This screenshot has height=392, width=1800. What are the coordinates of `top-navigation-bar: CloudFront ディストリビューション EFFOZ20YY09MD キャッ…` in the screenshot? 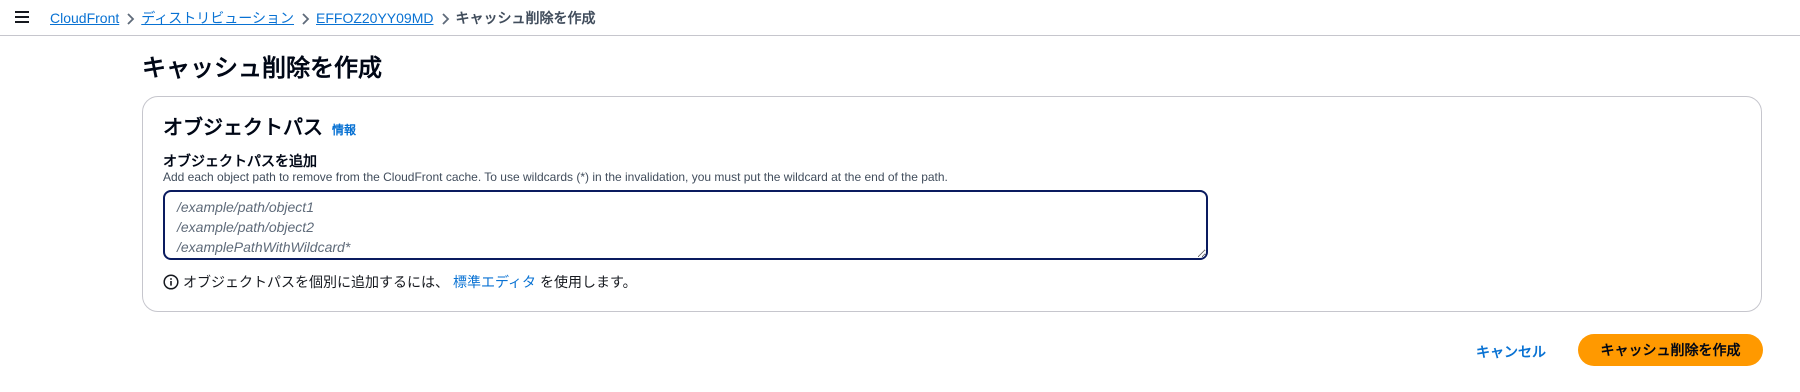 It's located at (900, 18).